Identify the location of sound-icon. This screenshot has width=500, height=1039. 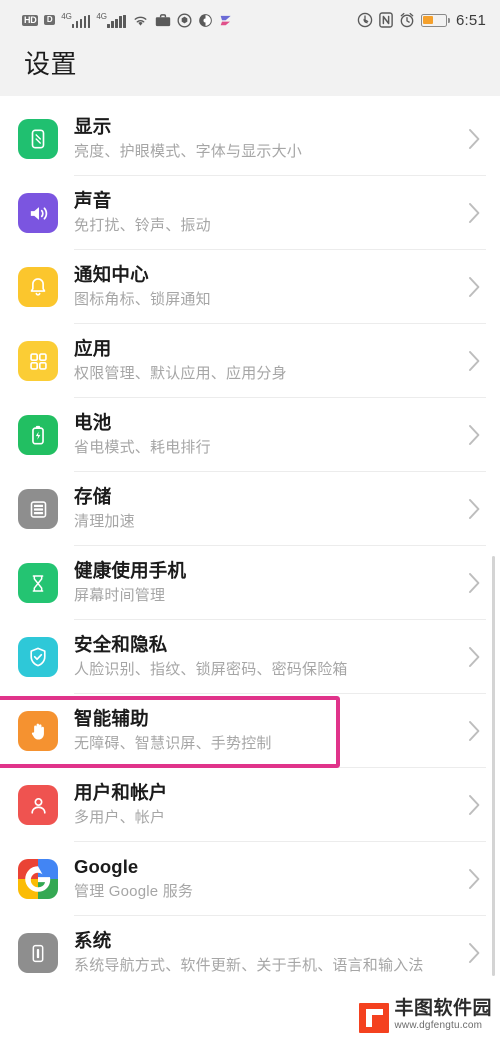
(38, 213).